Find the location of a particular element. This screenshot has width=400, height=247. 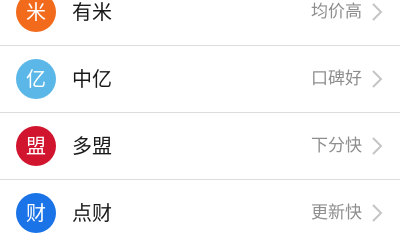

platform-tag: 均价高 is located at coordinates (336, 12).